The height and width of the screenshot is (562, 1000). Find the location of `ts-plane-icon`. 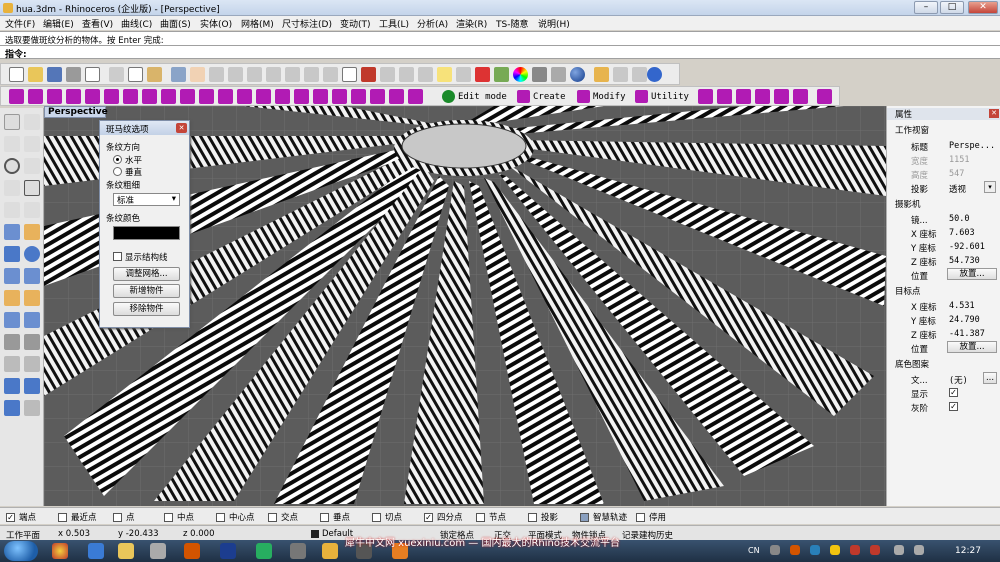

ts-plane-icon is located at coordinates (35, 96).